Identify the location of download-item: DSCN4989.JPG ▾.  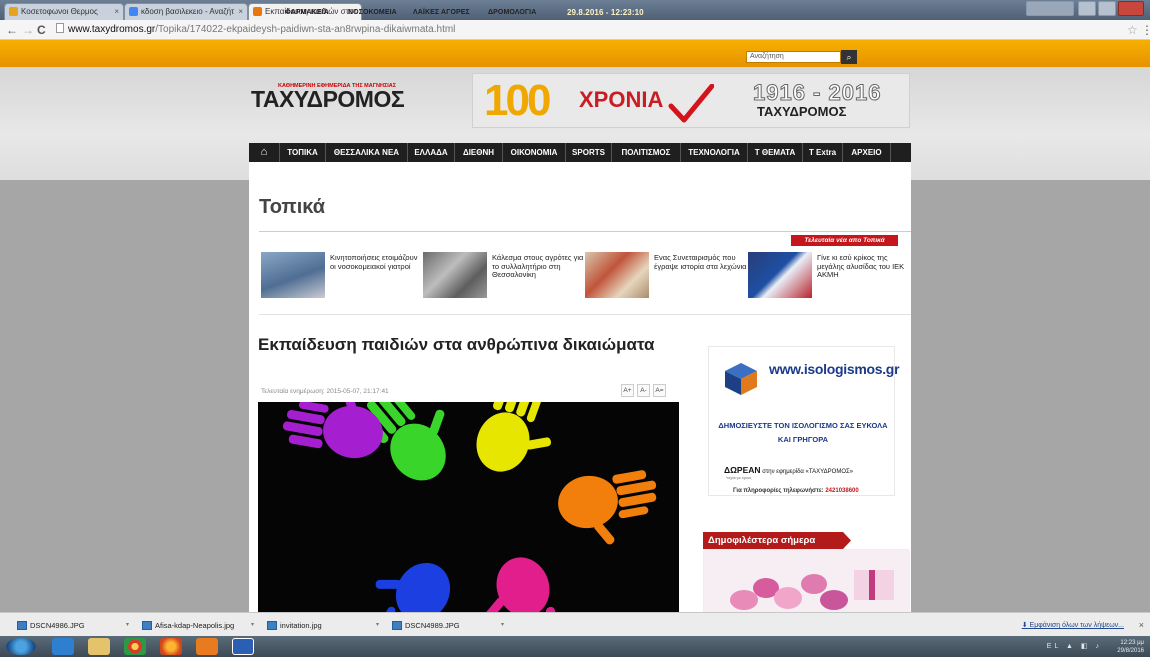
(443, 625).